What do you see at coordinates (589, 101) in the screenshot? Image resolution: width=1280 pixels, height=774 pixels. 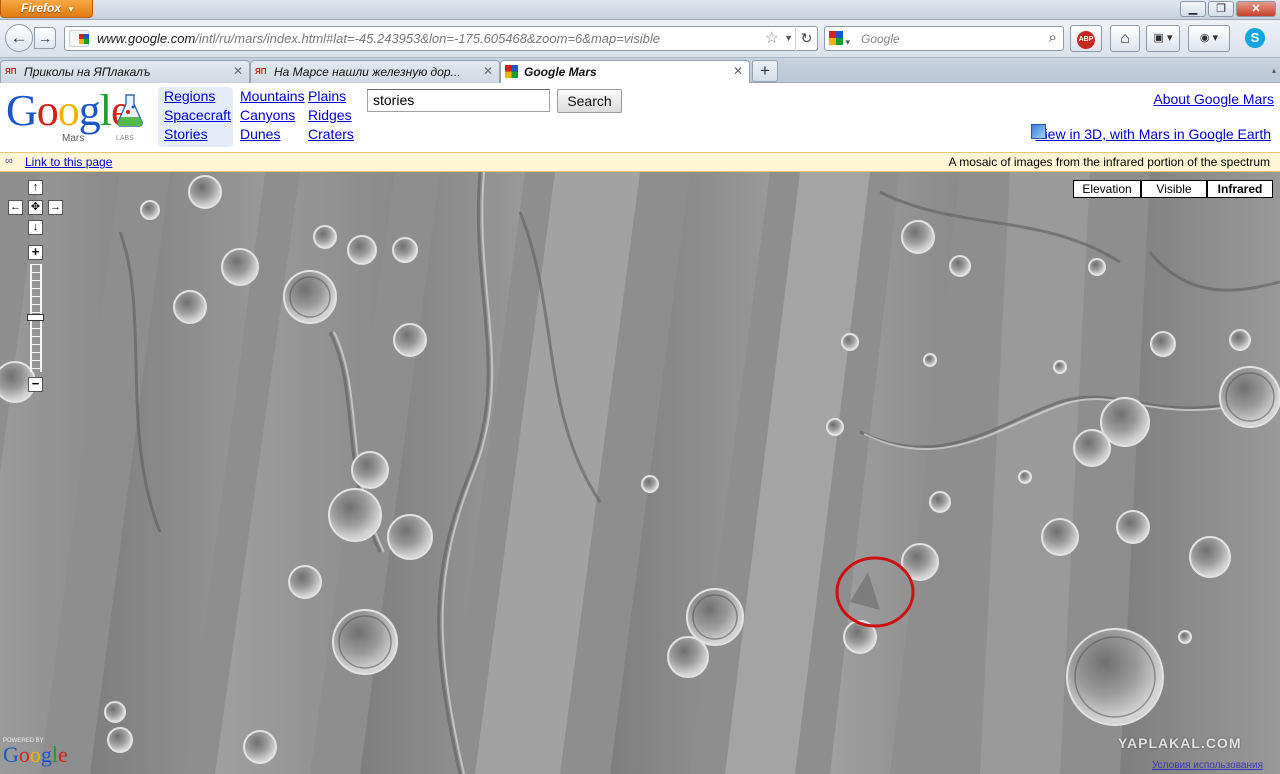 I see `search-button: Search` at bounding box center [589, 101].